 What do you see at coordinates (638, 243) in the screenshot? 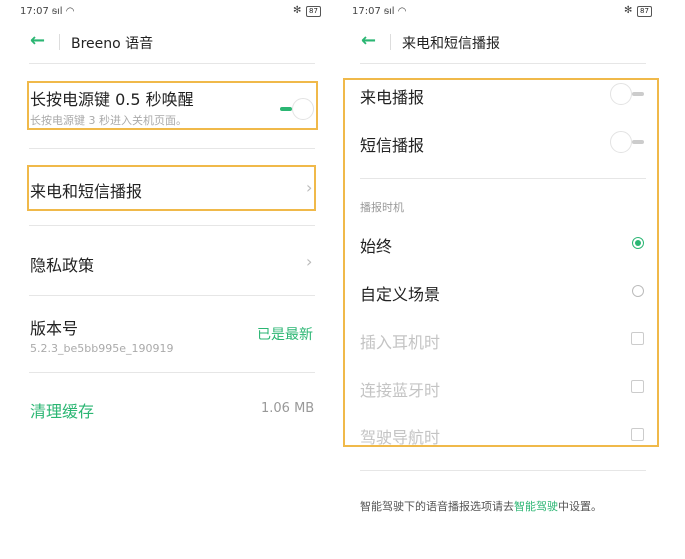
I see `option-always-radio` at bounding box center [638, 243].